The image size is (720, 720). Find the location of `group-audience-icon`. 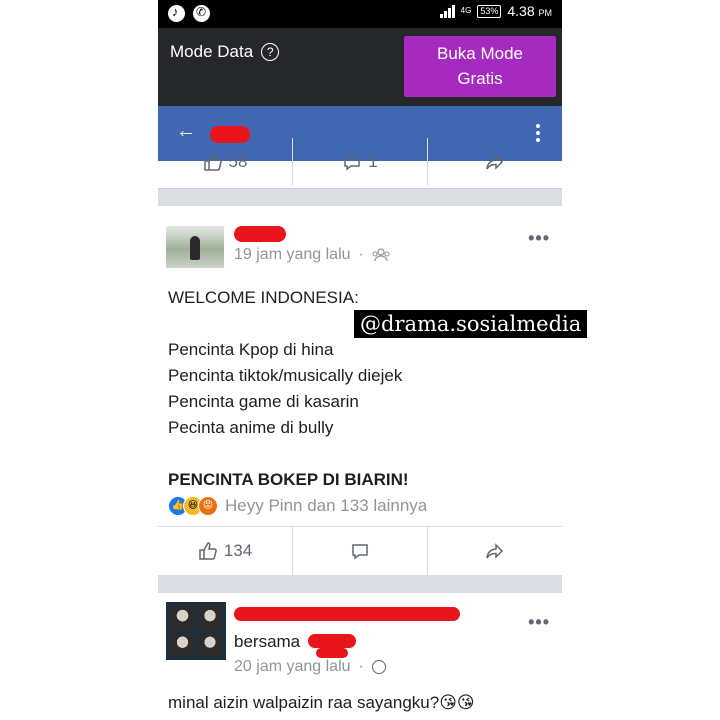

group-audience-icon is located at coordinates (381, 255).